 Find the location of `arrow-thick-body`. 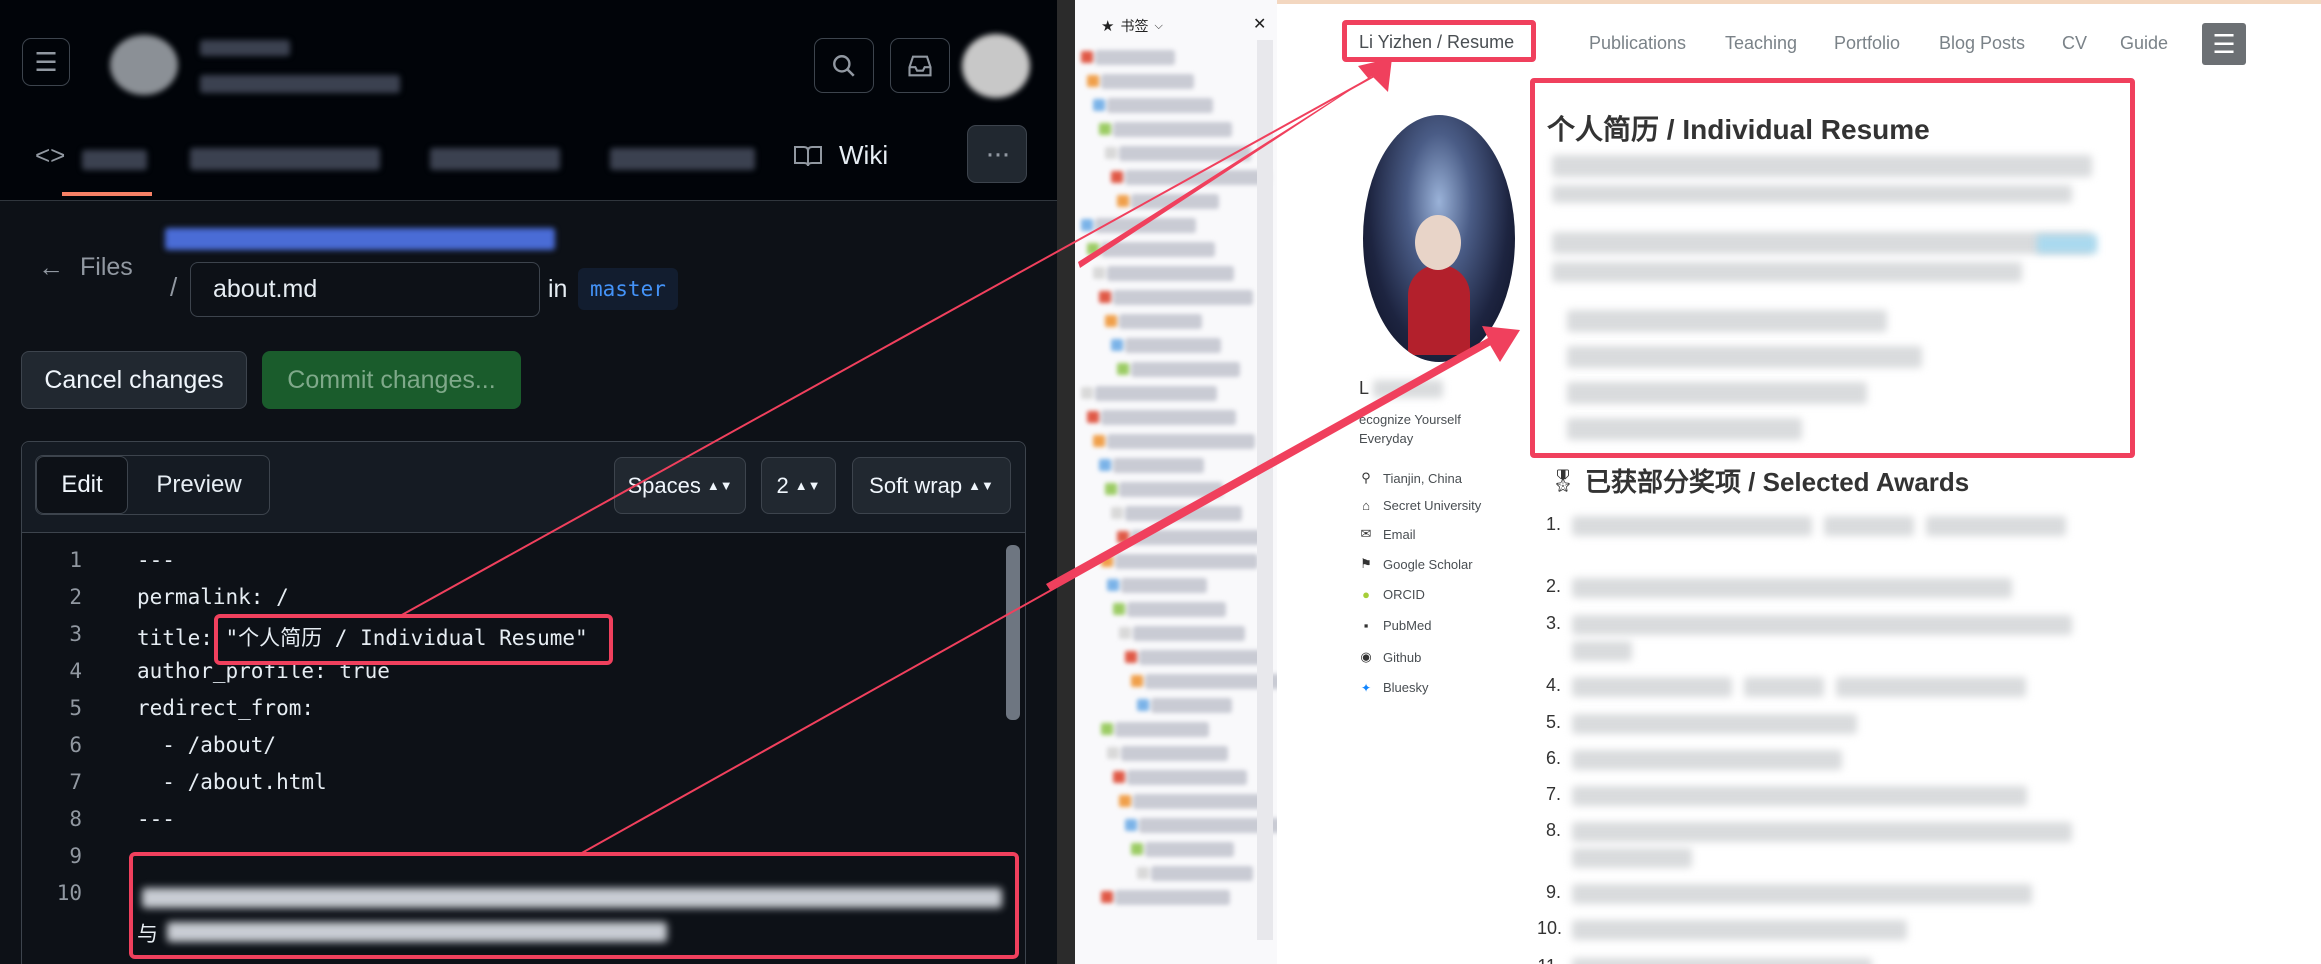

arrow-thick-body is located at coordinates (1283, 458).